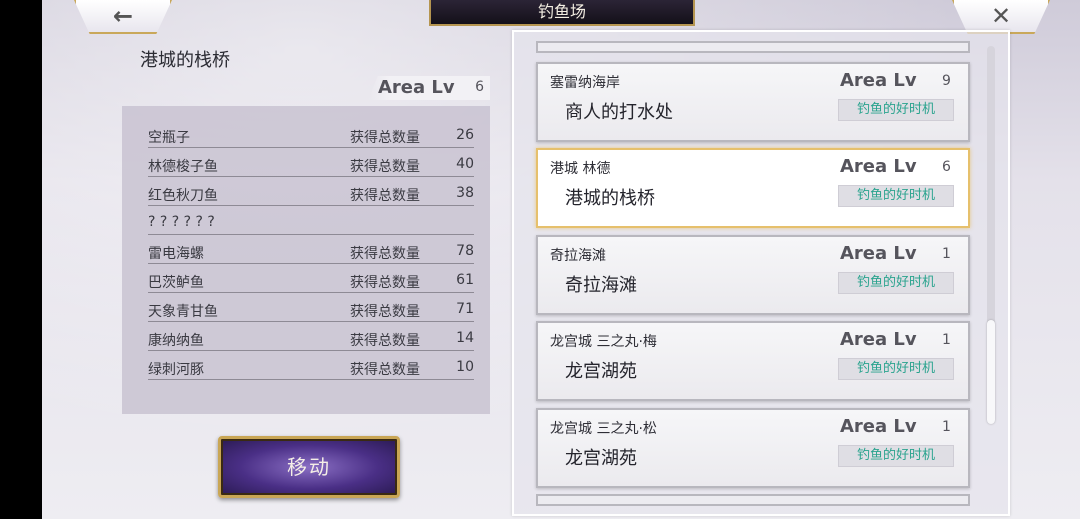 Image resolution: width=1080 pixels, height=519 pixels. Describe the element at coordinates (176, 254) in the screenshot. I see `fish-name: 雷电海螺` at that location.